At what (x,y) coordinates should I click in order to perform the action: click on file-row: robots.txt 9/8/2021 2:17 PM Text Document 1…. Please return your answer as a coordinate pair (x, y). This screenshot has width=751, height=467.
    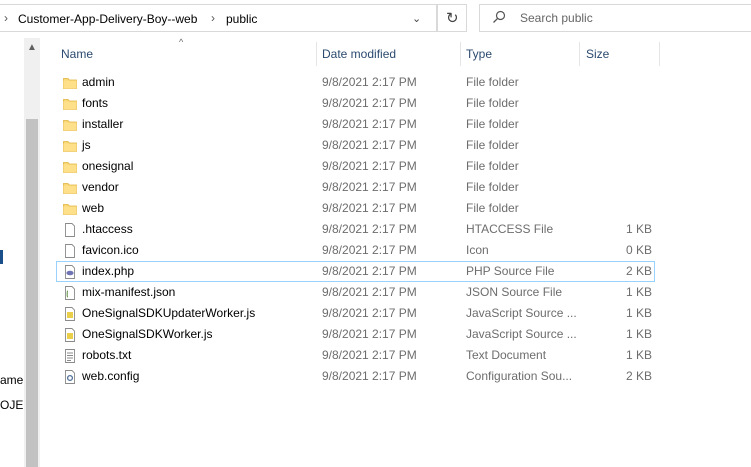
    Looking at the image, I should click on (355, 355).